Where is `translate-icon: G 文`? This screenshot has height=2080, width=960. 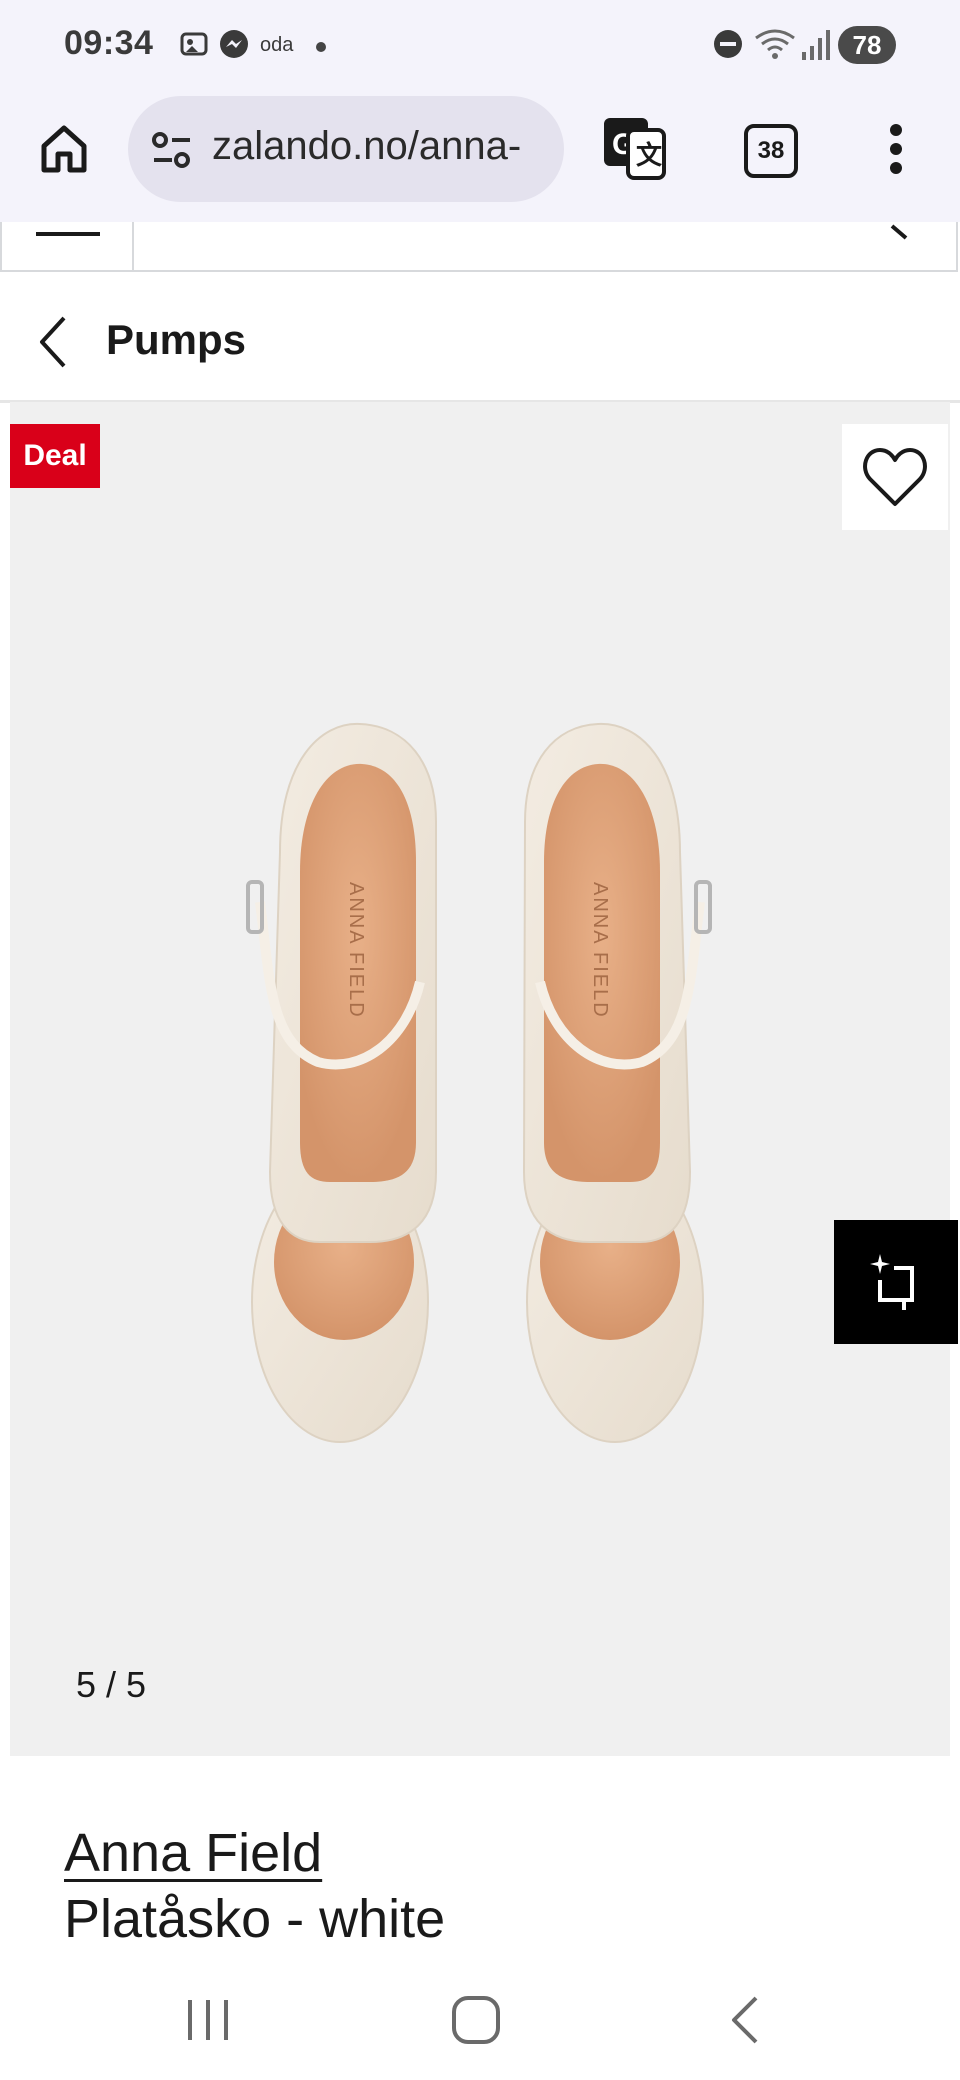
translate-icon: G 文 is located at coordinates (634, 148).